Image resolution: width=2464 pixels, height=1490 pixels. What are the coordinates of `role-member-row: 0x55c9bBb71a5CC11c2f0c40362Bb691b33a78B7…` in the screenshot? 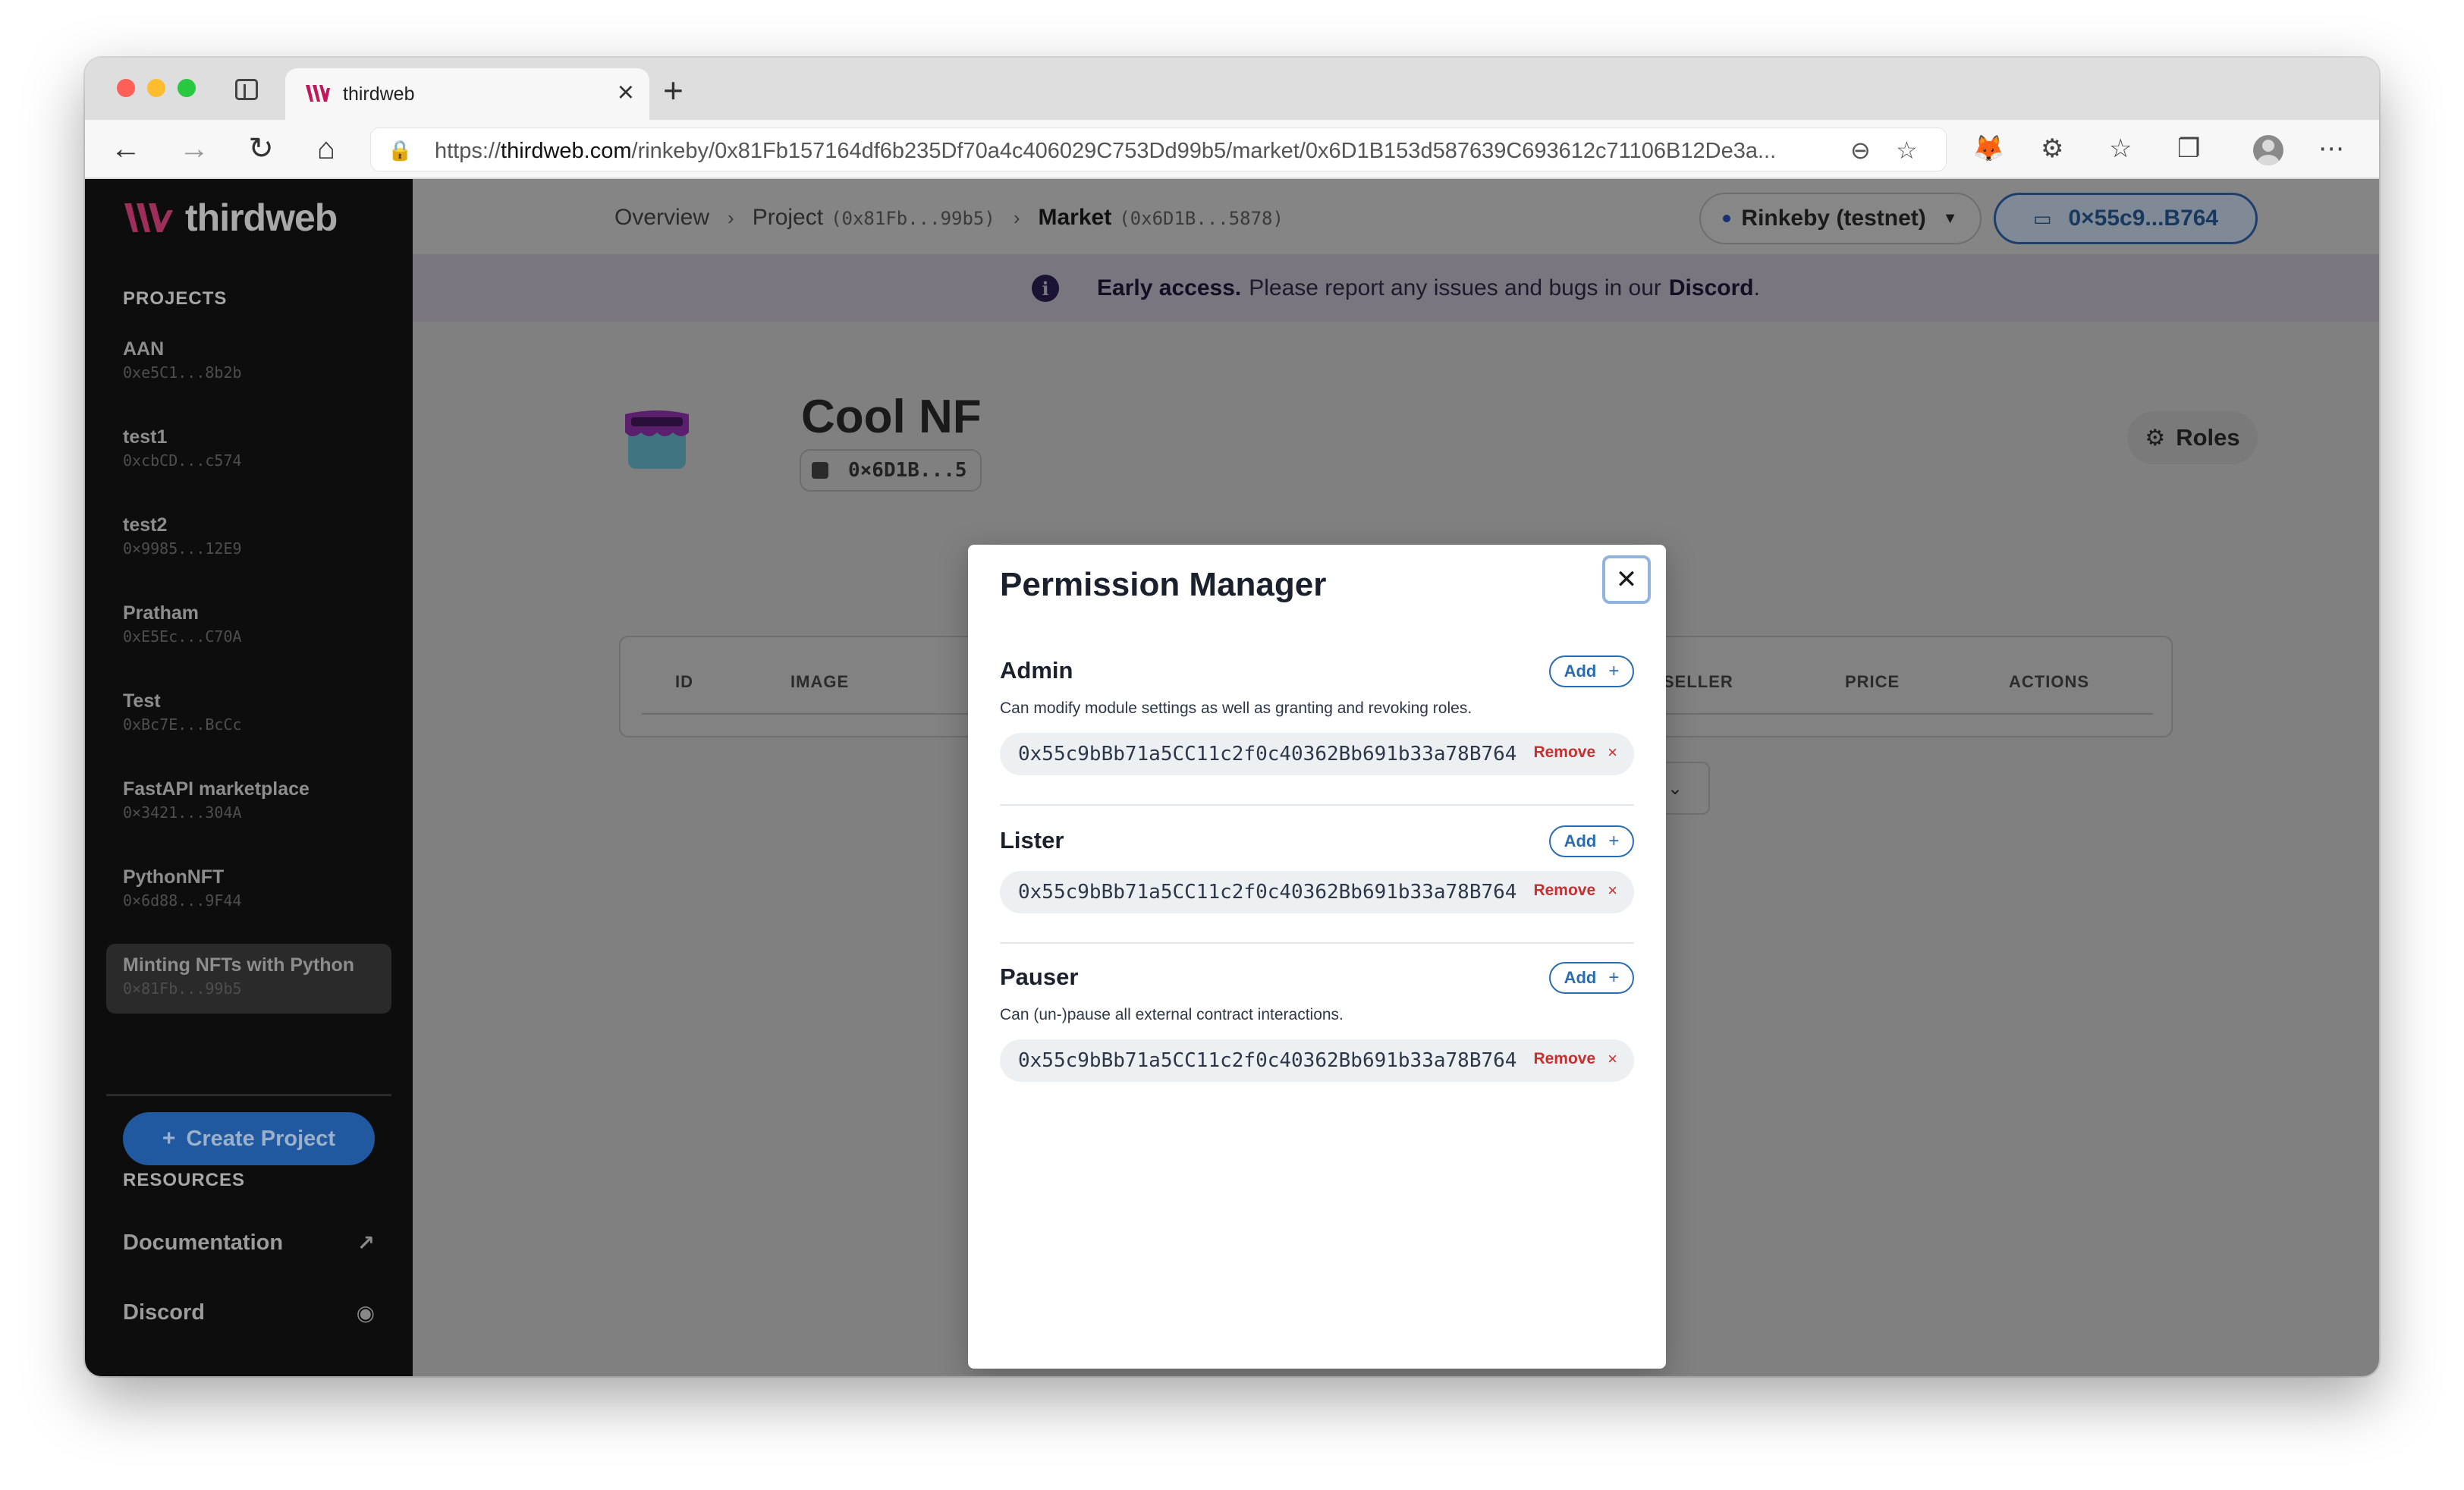 It's located at (1317, 754).